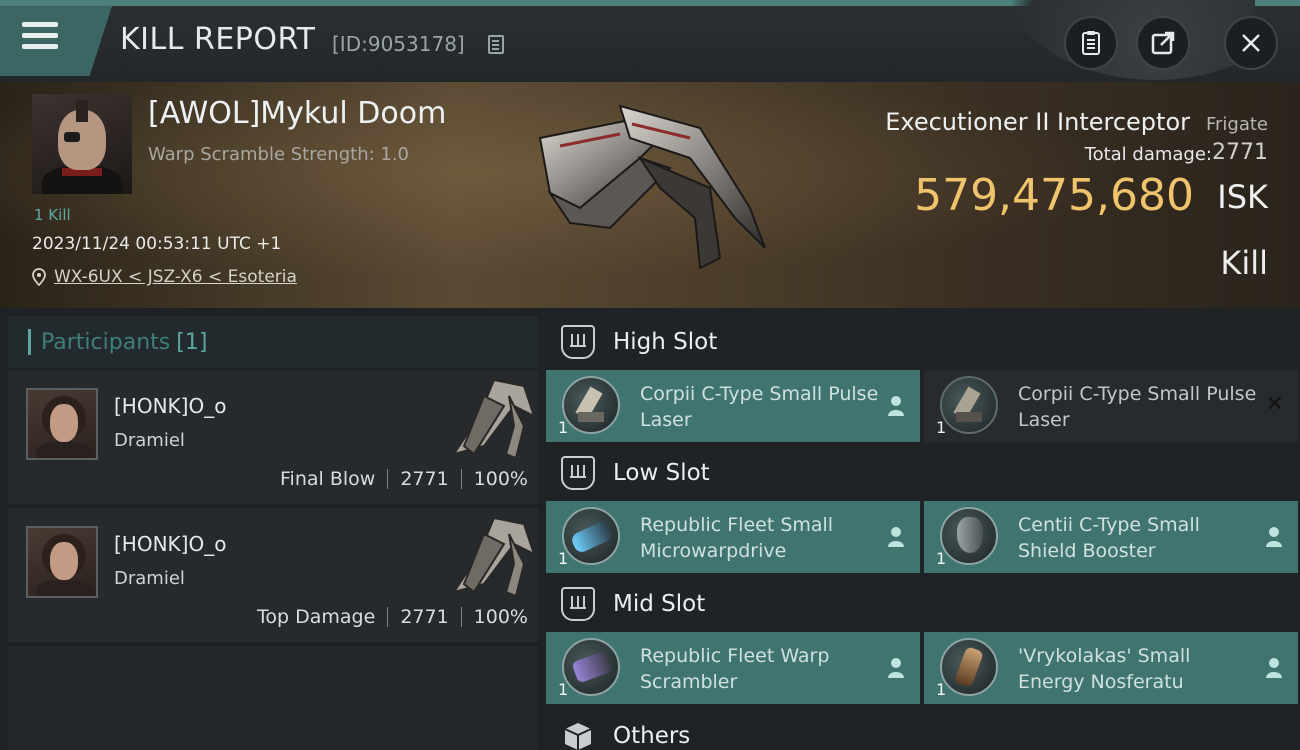 Image resolution: width=1300 pixels, height=750 pixels. What do you see at coordinates (175, 277) in the screenshot?
I see `location-link: WX-6UX < JSZ-X6 < Esoteria` at bounding box center [175, 277].